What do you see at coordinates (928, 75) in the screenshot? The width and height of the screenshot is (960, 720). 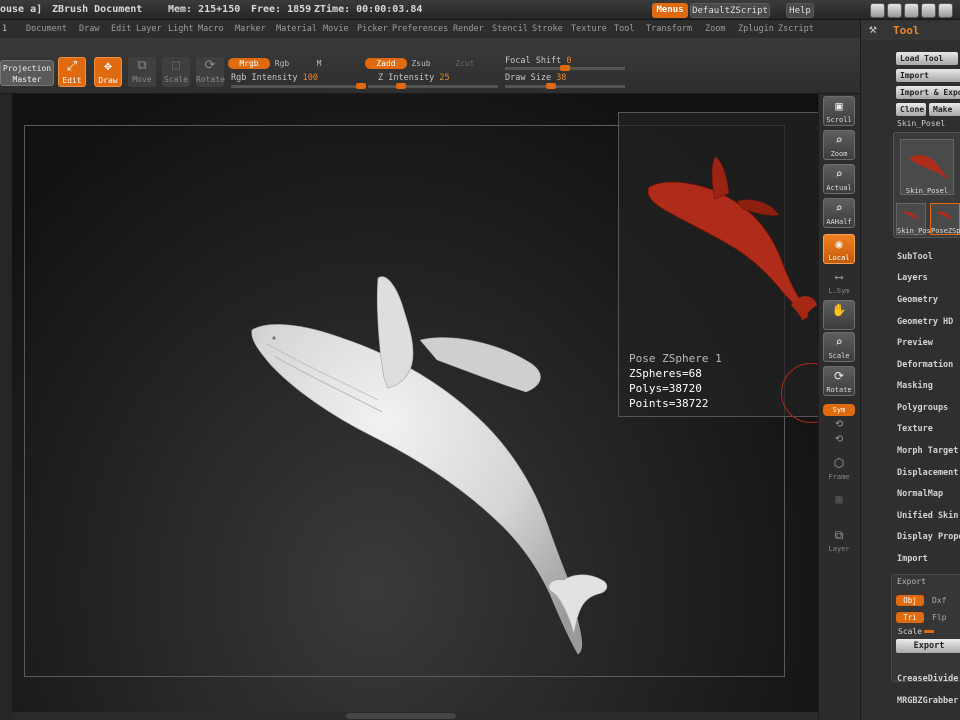 I see `import-button: Import` at bounding box center [928, 75].